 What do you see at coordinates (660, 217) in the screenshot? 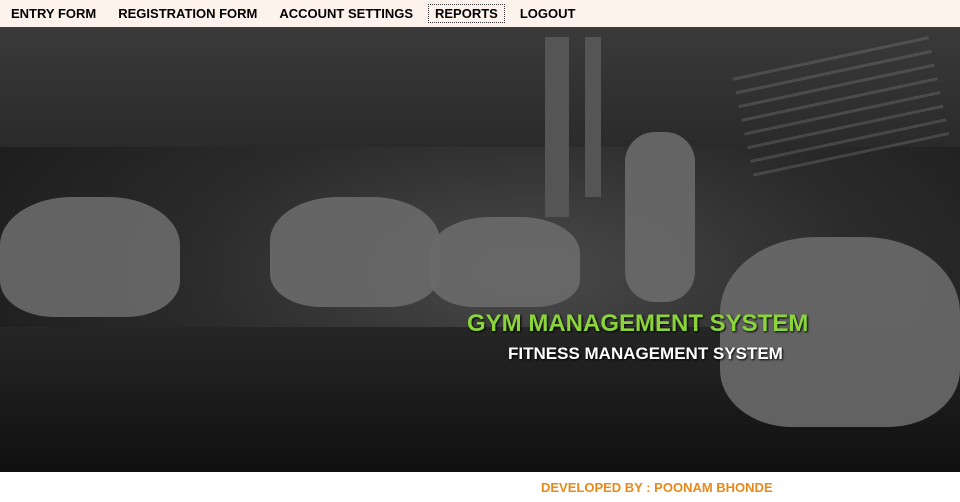
I see `trainer-figure` at bounding box center [660, 217].